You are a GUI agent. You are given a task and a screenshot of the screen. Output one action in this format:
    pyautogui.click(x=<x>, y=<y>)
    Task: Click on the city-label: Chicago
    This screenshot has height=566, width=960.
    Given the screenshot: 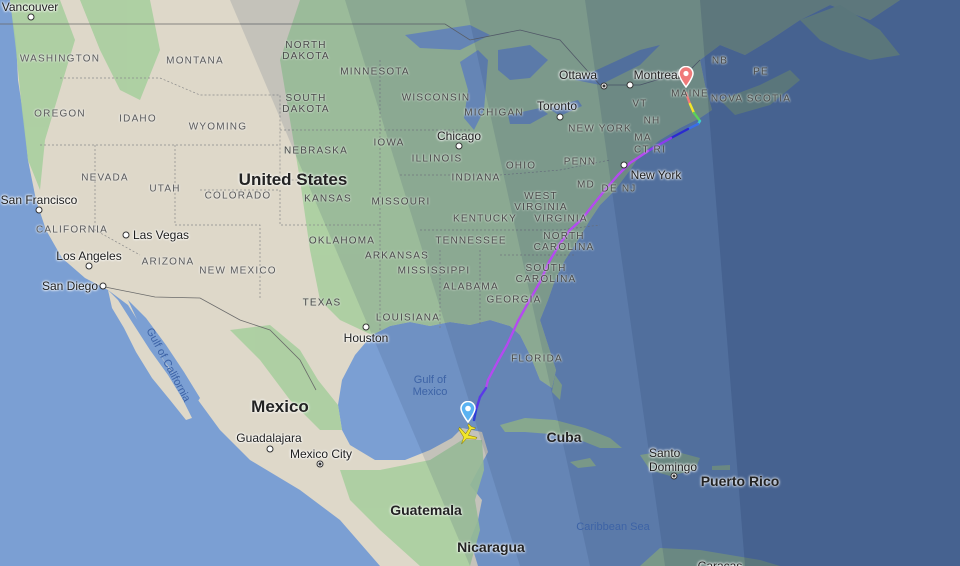 What is the action you would take?
    pyautogui.click(x=459, y=136)
    